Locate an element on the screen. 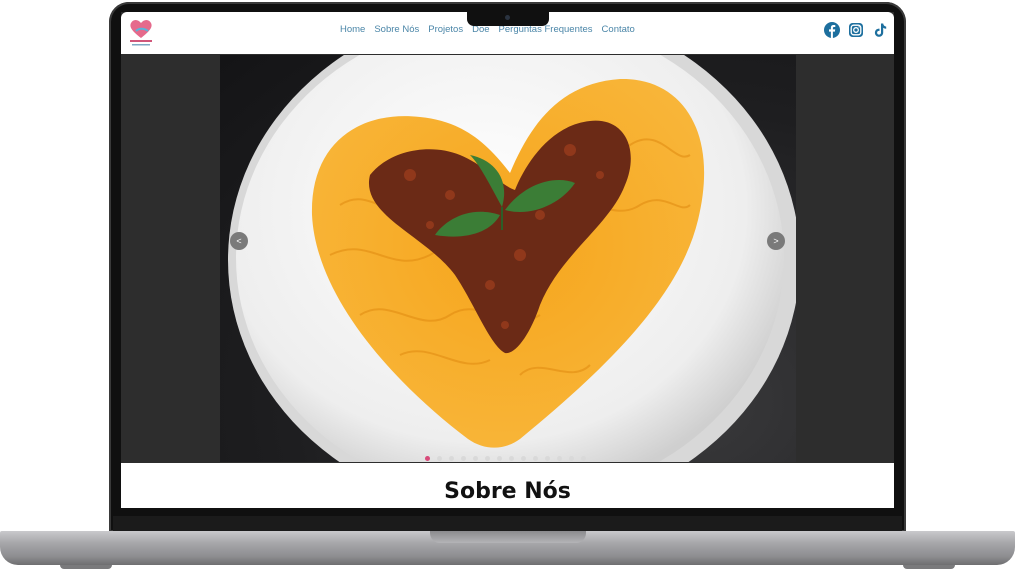  about-section: Sobre Nós is located at coordinates (507, 485).